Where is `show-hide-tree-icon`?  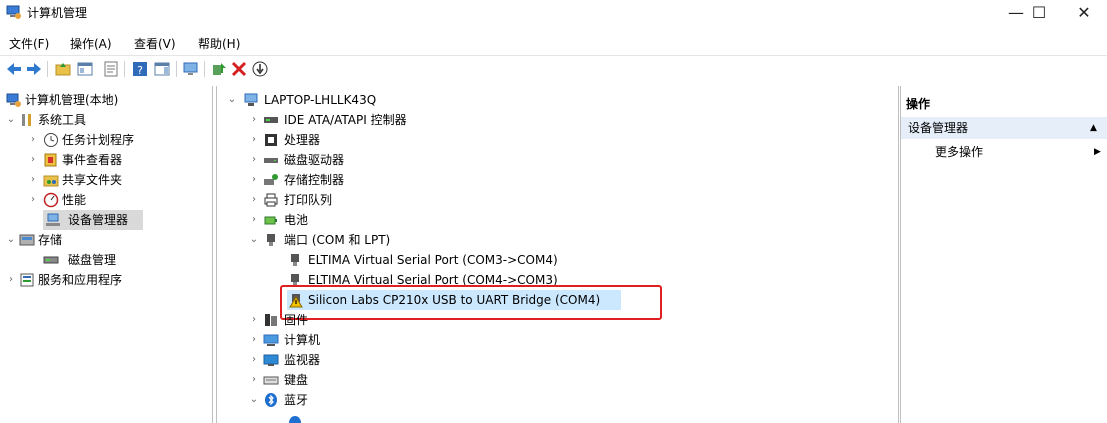
show-hide-tree-icon is located at coordinates (85, 69).